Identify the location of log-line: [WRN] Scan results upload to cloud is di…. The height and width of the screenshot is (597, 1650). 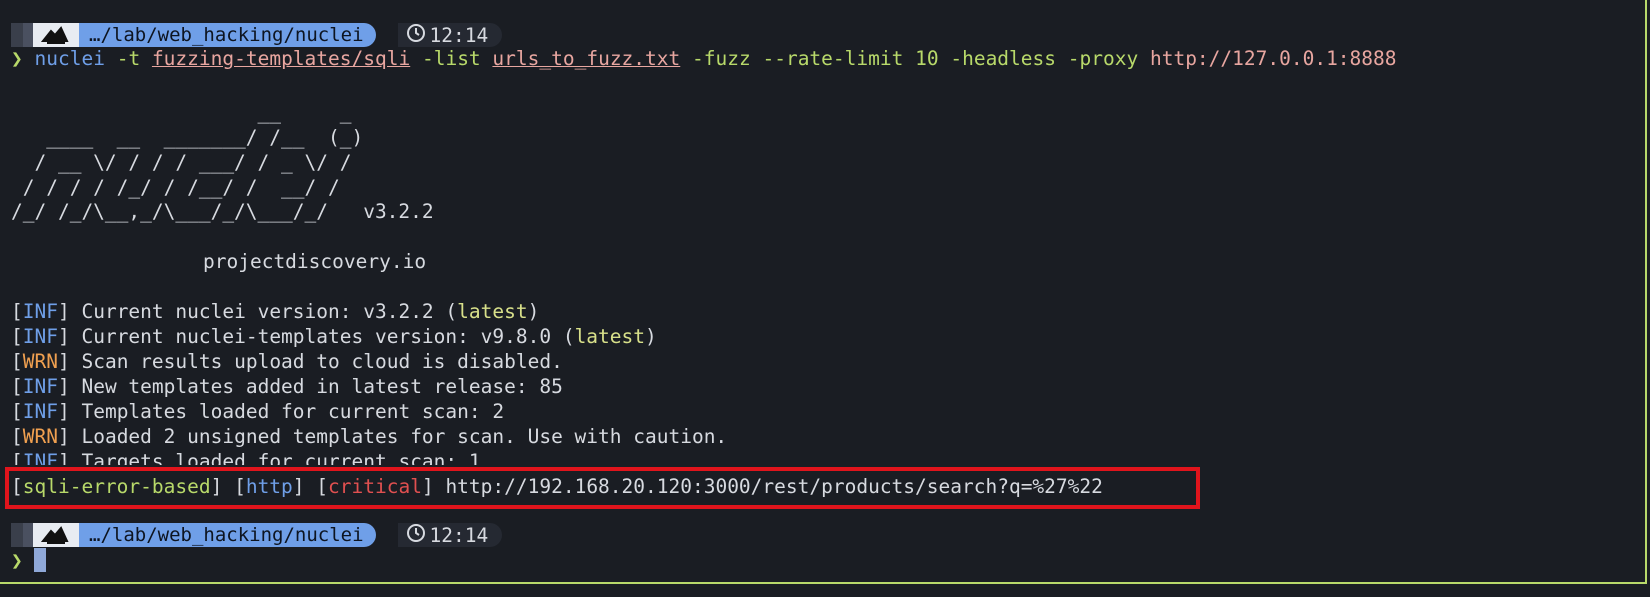
(287, 361).